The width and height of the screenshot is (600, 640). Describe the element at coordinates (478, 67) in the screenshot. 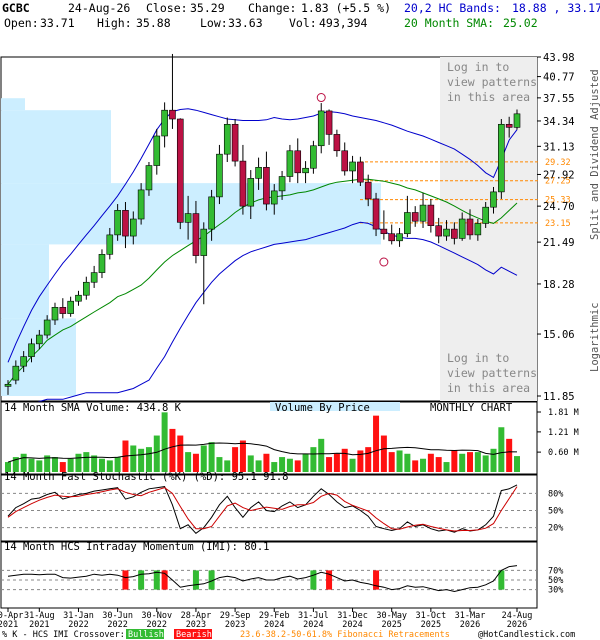

I see `login-top-line-1: Log in to` at that location.